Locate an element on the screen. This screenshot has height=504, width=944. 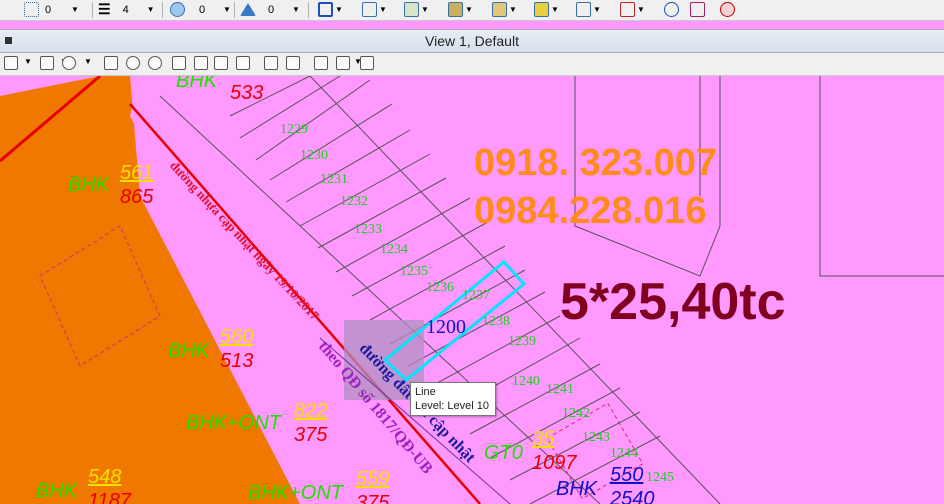
land-number: 2540 is located at coordinates (632, 496).